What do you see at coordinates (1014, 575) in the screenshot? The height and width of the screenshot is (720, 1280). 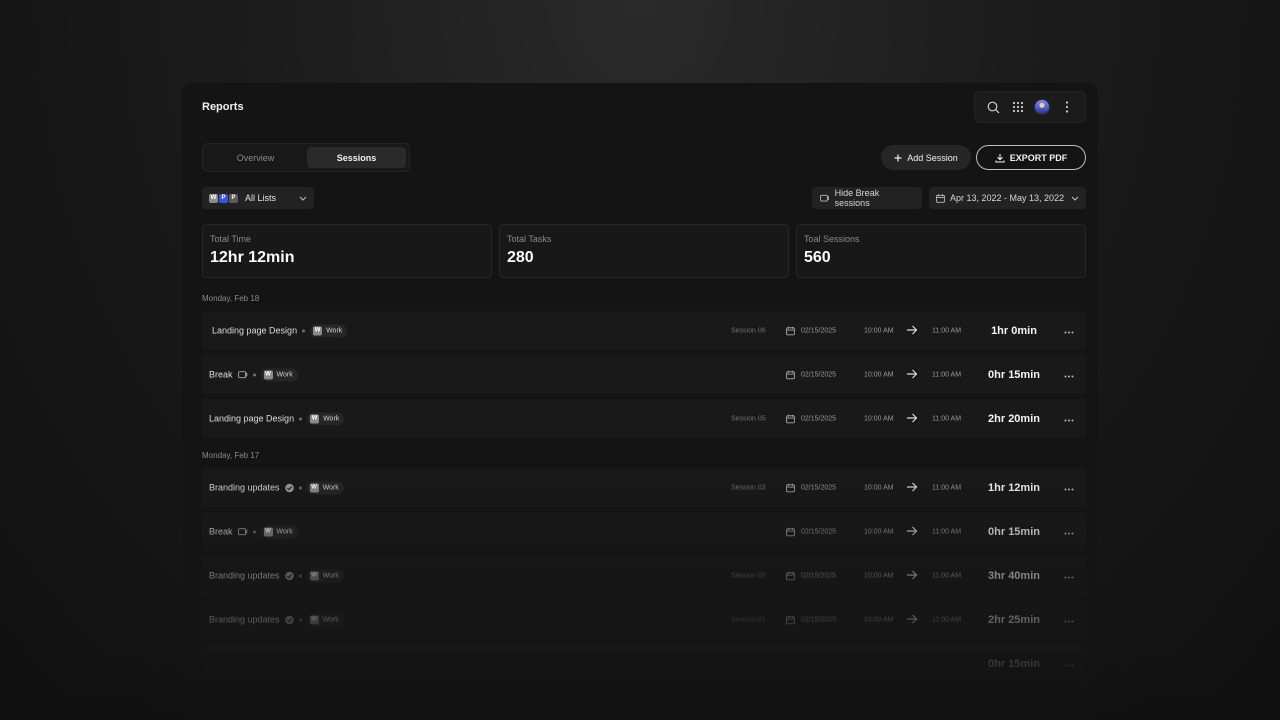 I see `session-duration: 3hr 40min` at bounding box center [1014, 575].